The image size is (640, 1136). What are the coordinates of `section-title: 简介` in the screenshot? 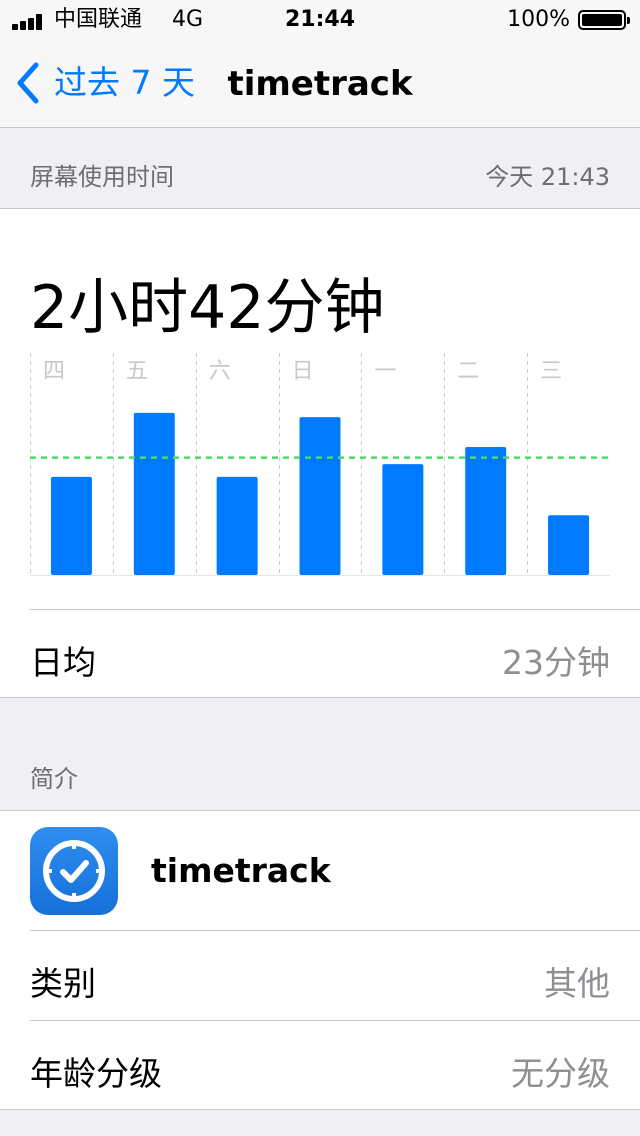 It's located at (54, 779).